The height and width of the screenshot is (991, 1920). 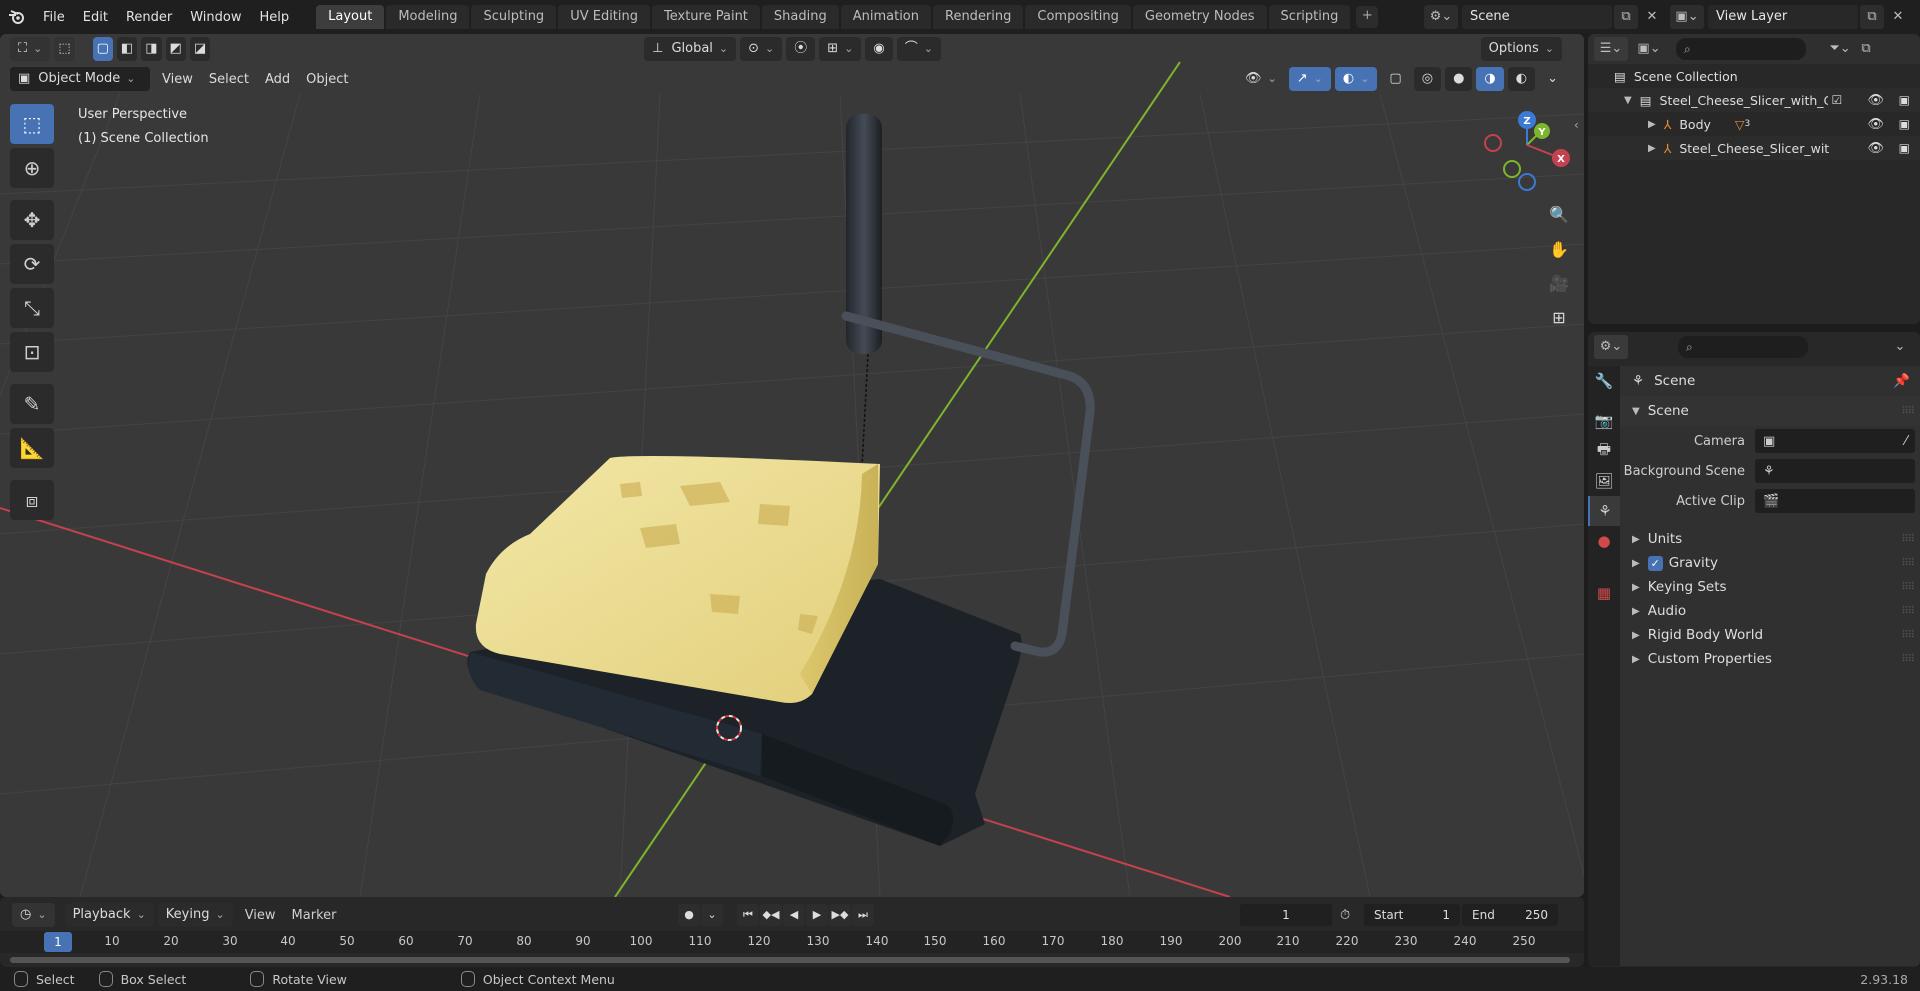 I want to click on keying-options-icon: ⌄, so click(x=712, y=915).